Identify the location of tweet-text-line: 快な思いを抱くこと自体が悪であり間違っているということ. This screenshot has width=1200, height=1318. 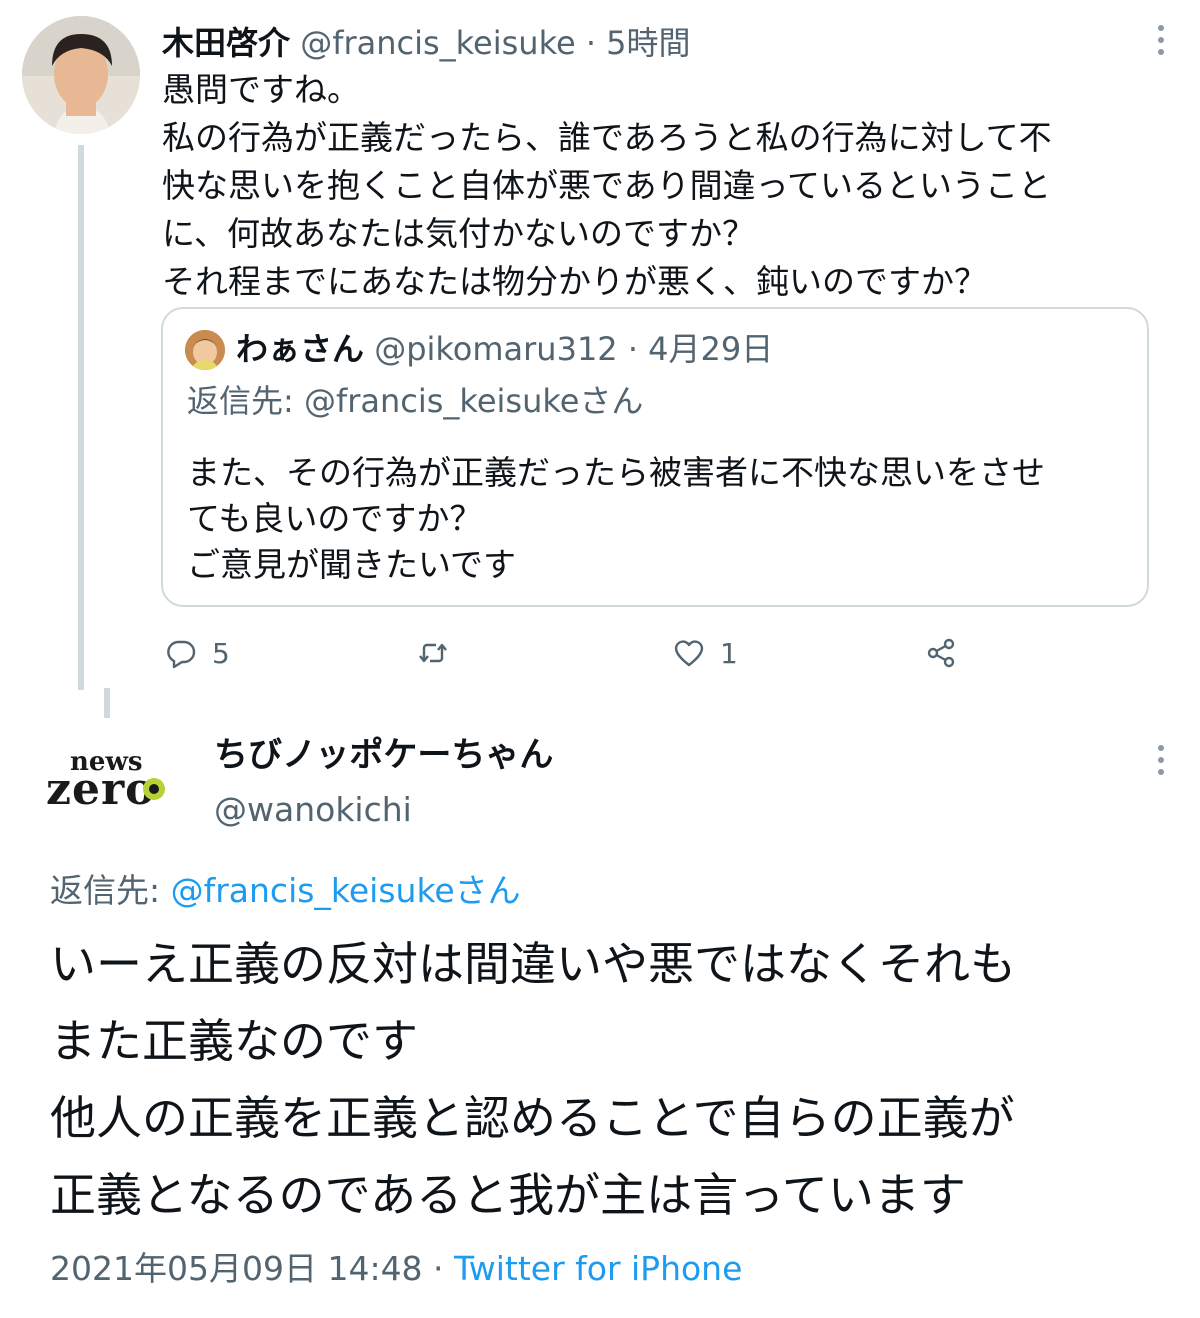
(607, 185).